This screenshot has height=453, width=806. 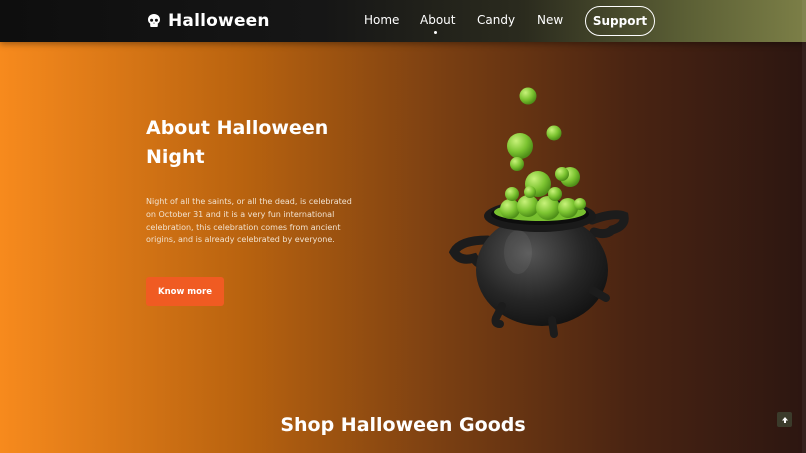 What do you see at coordinates (496, 20) in the screenshot?
I see `nav-item-candy: Candy` at bounding box center [496, 20].